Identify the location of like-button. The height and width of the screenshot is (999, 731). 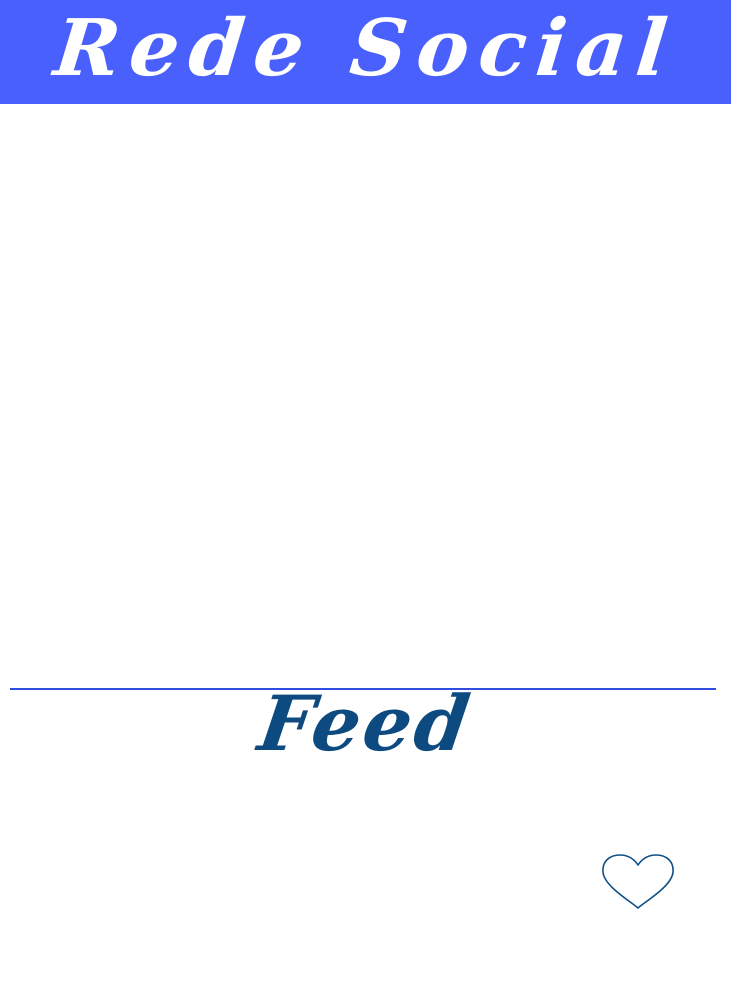
(638, 882).